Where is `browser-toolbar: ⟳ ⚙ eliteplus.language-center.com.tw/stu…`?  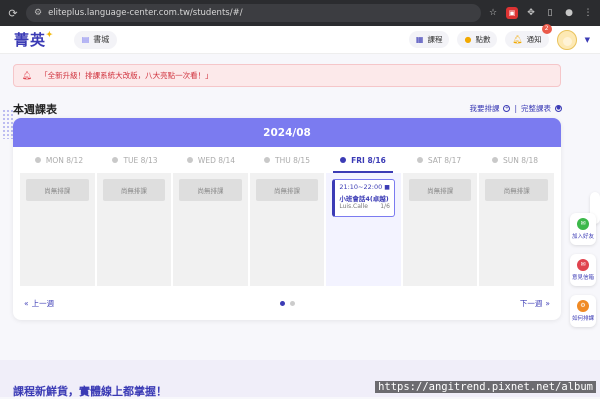 browser-toolbar: ⟳ ⚙ eliteplus.language-center.com.tw/stu… is located at coordinates (300, 13).